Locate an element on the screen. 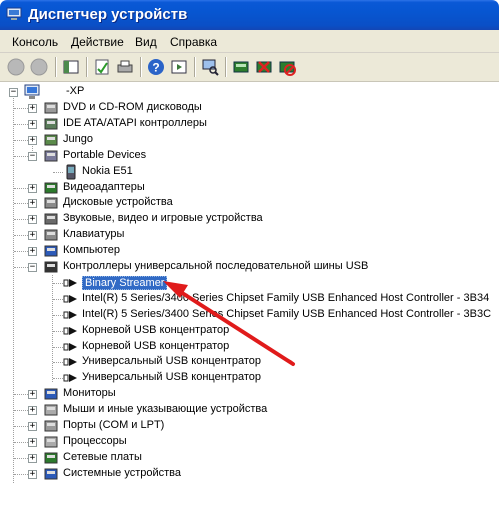 This screenshot has width=499, height=508. tree-category: + Процессоры is located at coordinates (249, 442).